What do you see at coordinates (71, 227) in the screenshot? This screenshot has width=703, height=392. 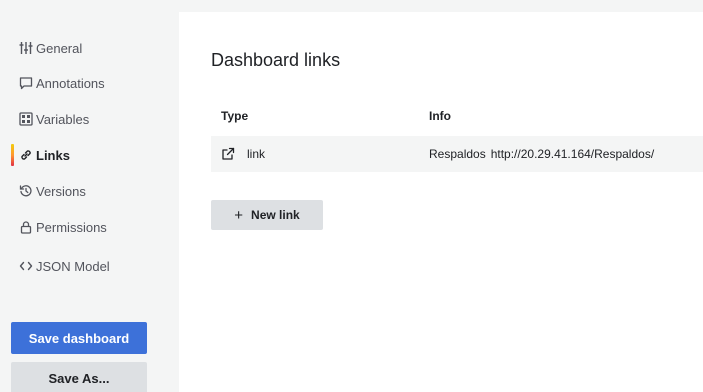 I see `sidebar-item-label: Permissions` at bounding box center [71, 227].